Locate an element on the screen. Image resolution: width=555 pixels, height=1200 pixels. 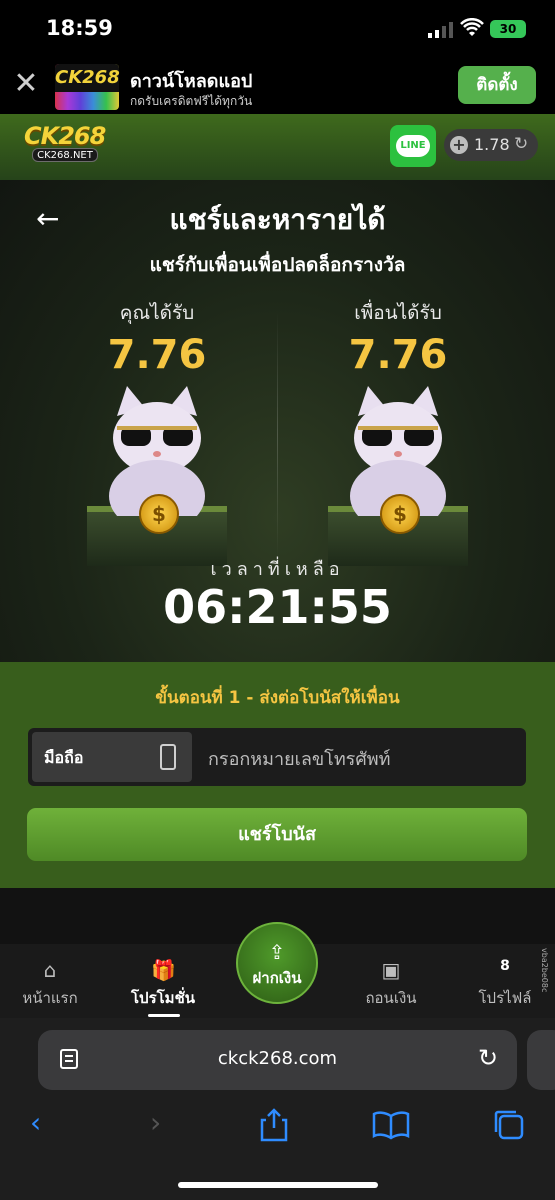
line-chat-button: LINE is located at coordinates (413, 146).